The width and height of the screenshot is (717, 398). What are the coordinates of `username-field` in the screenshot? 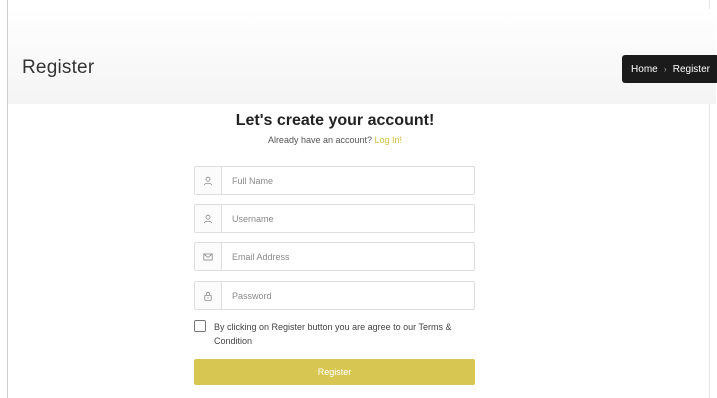 It's located at (334, 218).